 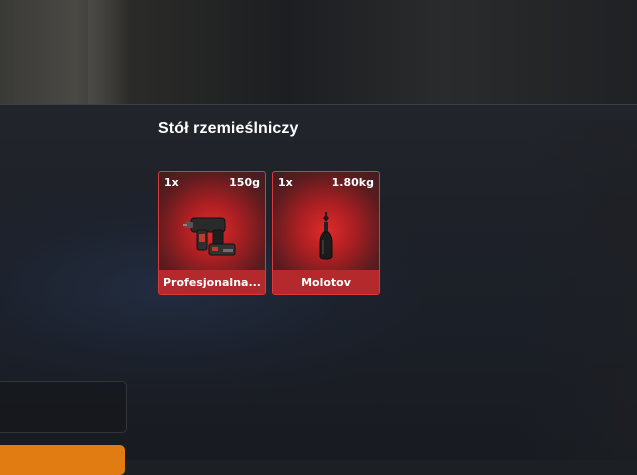 I want to click on molotov-bottle-icon, so click(x=326, y=235).